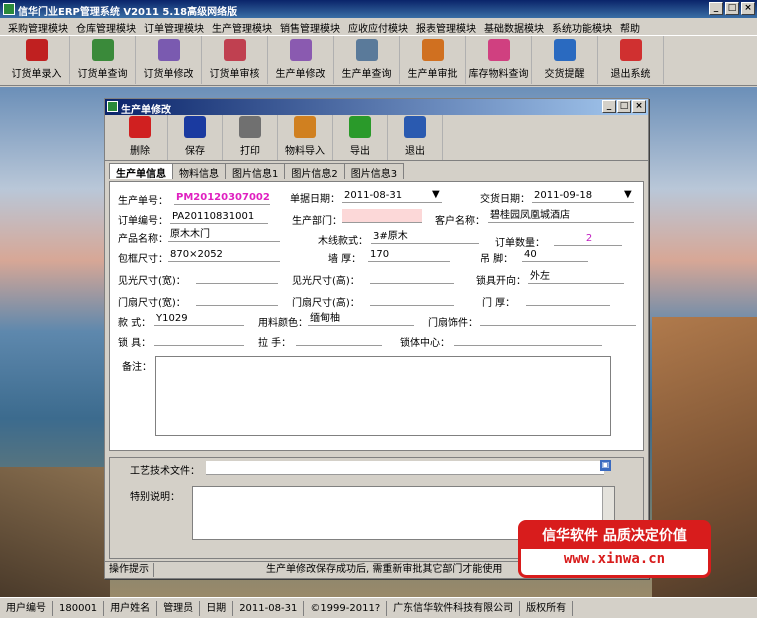  I want to click on child-close-button: ×, so click(639, 106).